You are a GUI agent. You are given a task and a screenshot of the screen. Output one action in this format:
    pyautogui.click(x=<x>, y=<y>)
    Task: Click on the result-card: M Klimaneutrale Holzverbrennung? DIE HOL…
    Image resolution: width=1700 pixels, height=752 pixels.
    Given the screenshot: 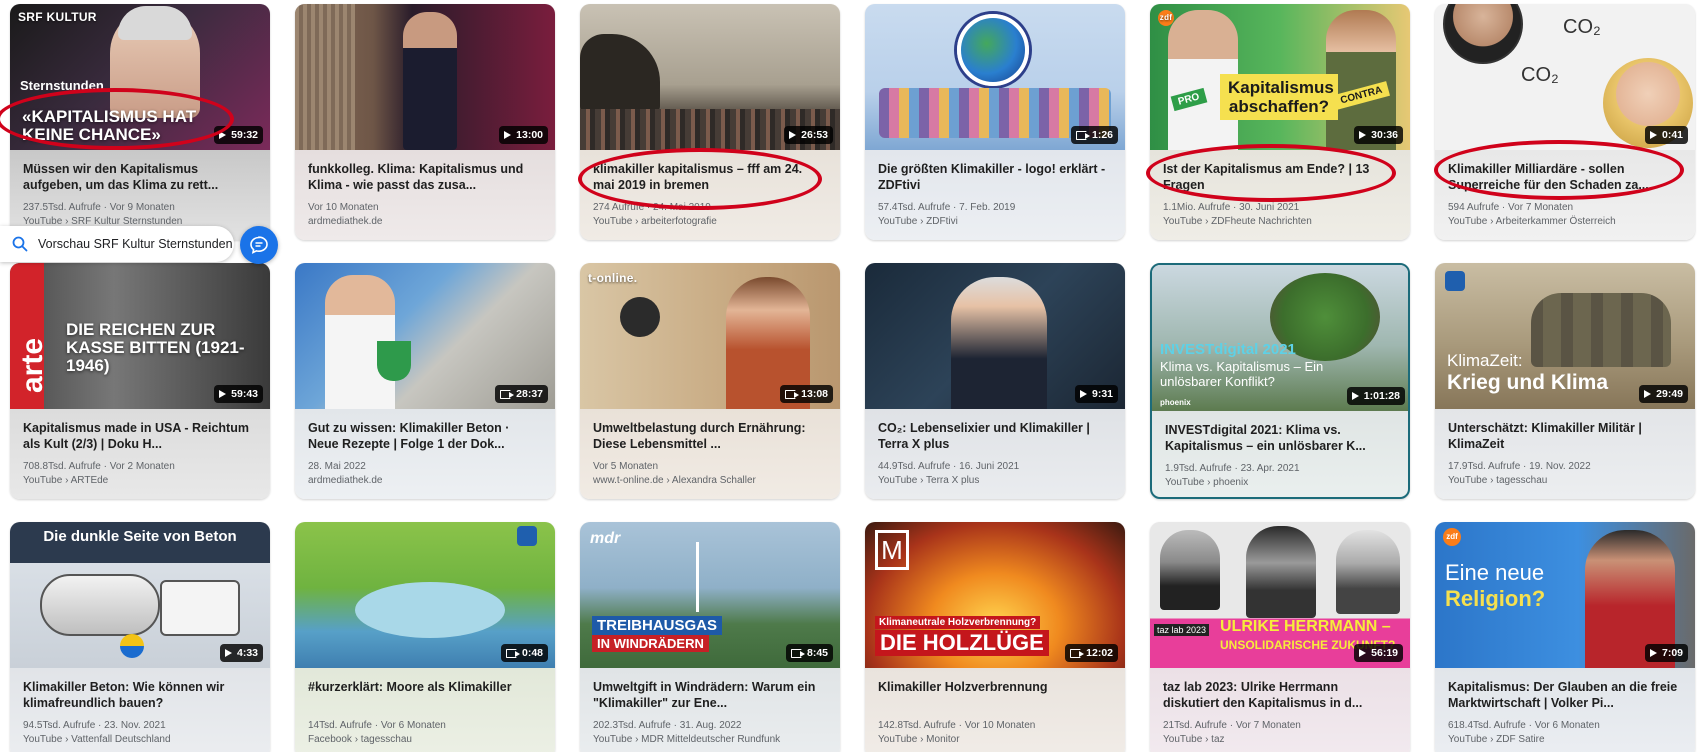 What is the action you would take?
    pyautogui.click(x=995, y=637)
    